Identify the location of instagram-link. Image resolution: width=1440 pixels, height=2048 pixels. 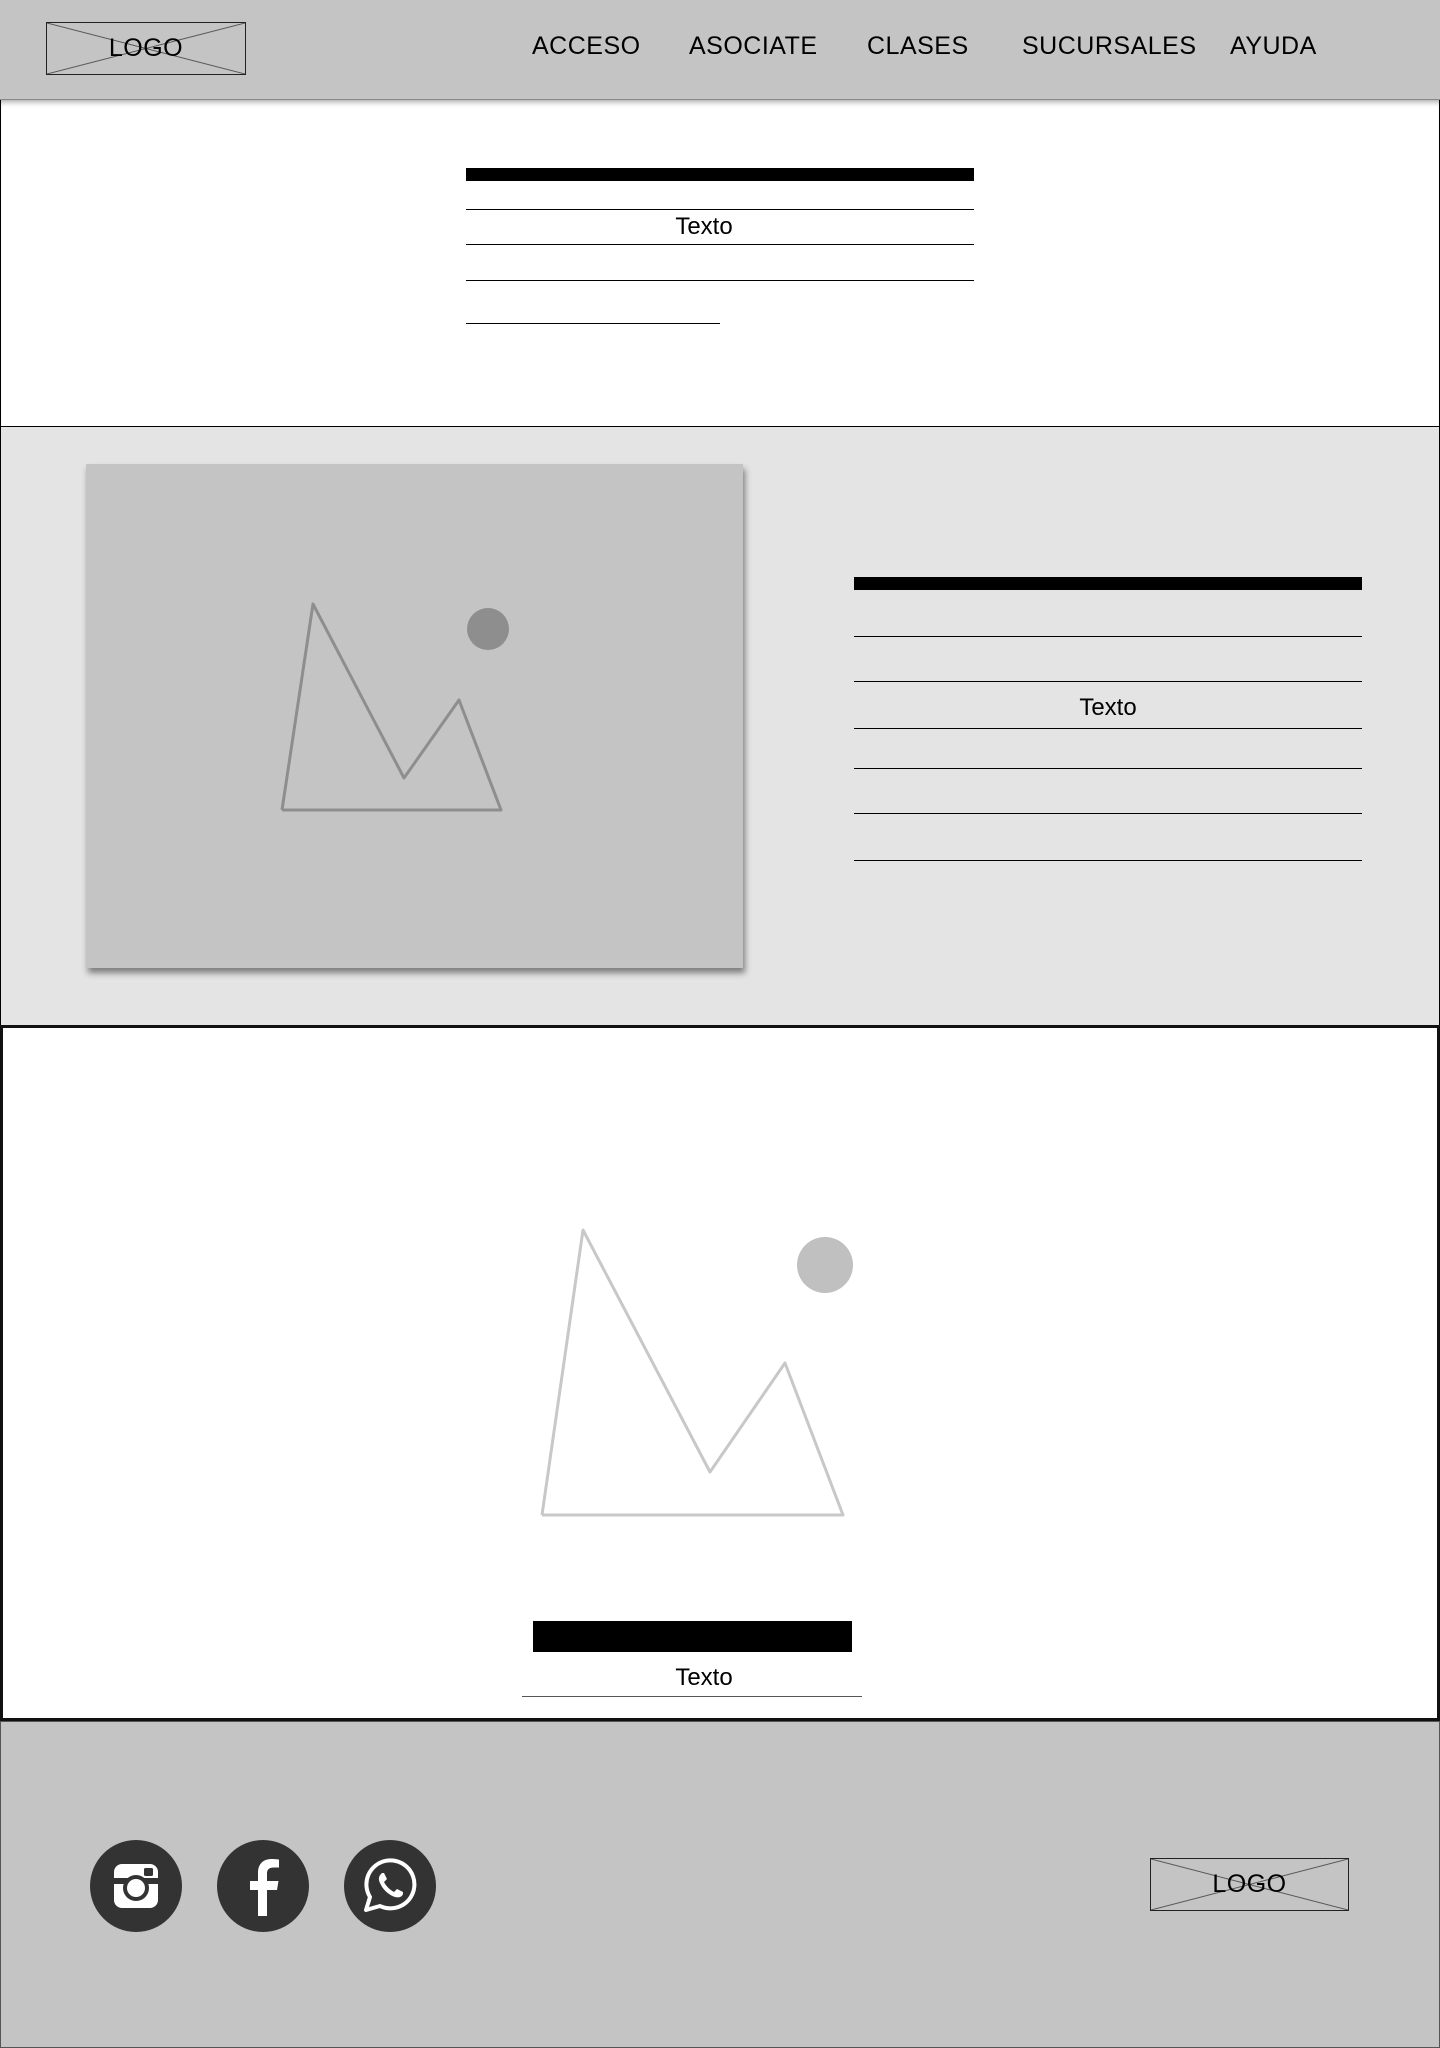
(136, 1886).